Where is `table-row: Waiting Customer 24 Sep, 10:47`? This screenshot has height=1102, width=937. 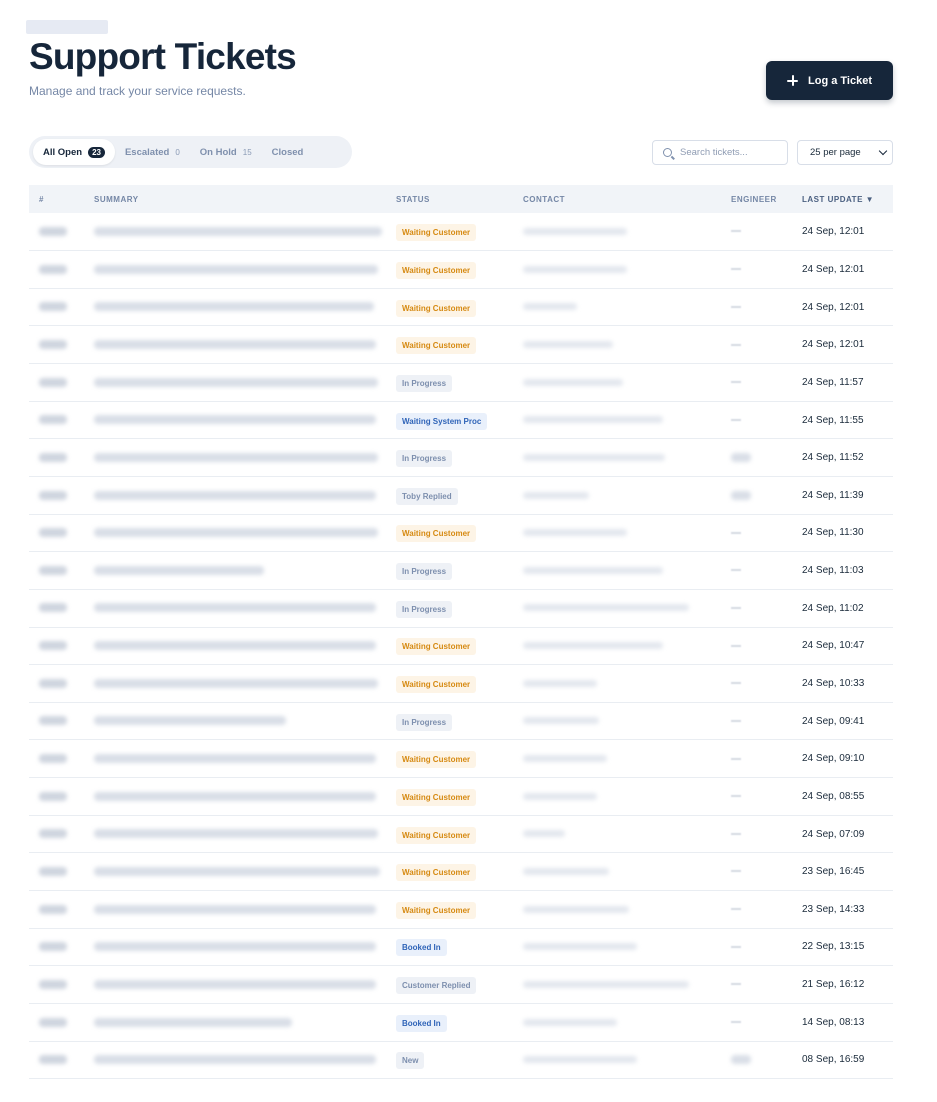 table-row: Waiting Customer 24 Sep, 10:47 is located at coordinates (461, 646).